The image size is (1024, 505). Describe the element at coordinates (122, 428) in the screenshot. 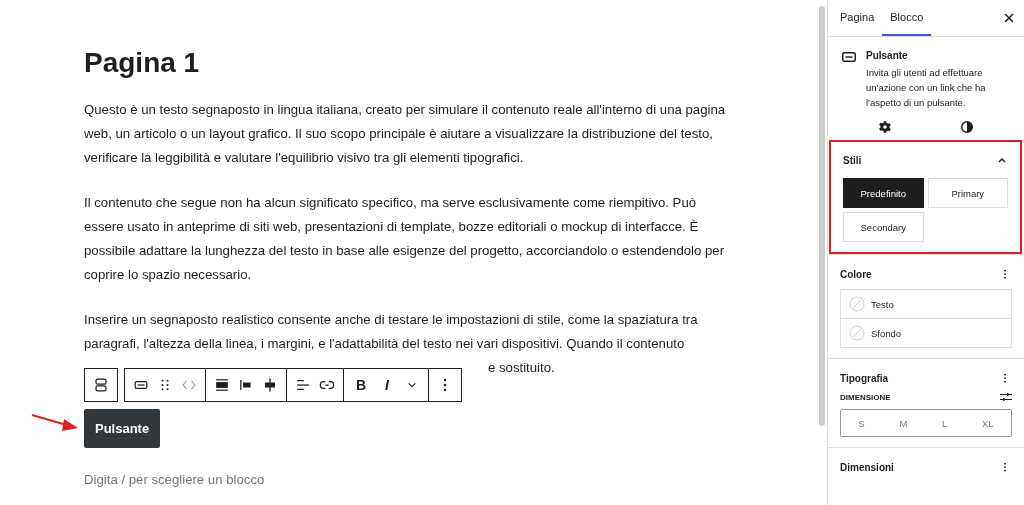

I see `pulsante-button: Pulsante` at that location.